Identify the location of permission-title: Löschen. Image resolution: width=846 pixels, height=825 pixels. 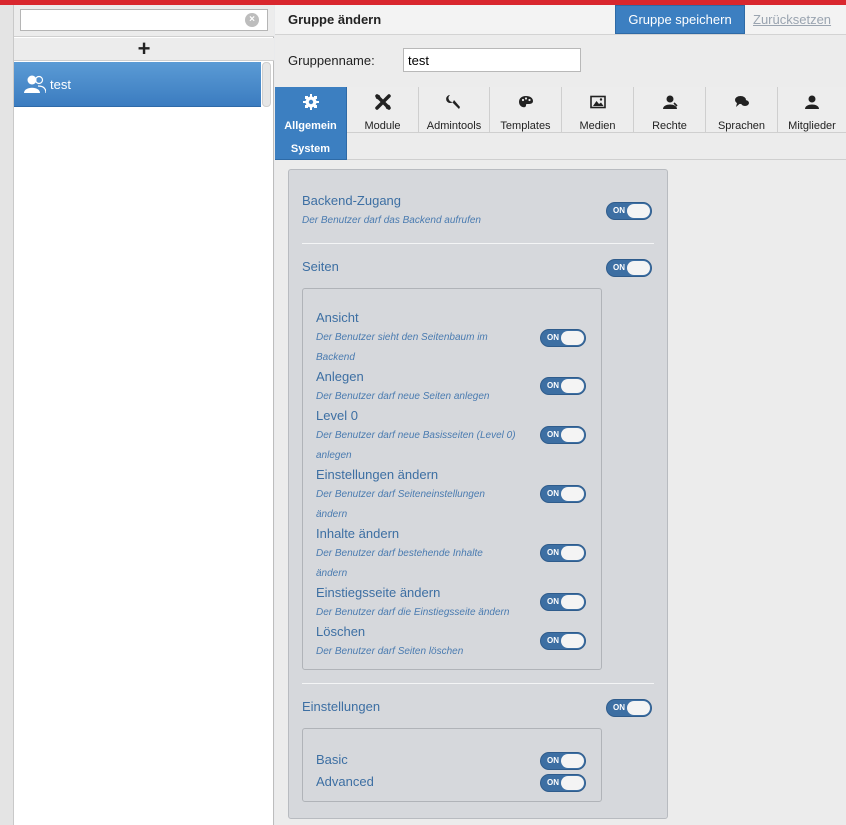
(341, 631).